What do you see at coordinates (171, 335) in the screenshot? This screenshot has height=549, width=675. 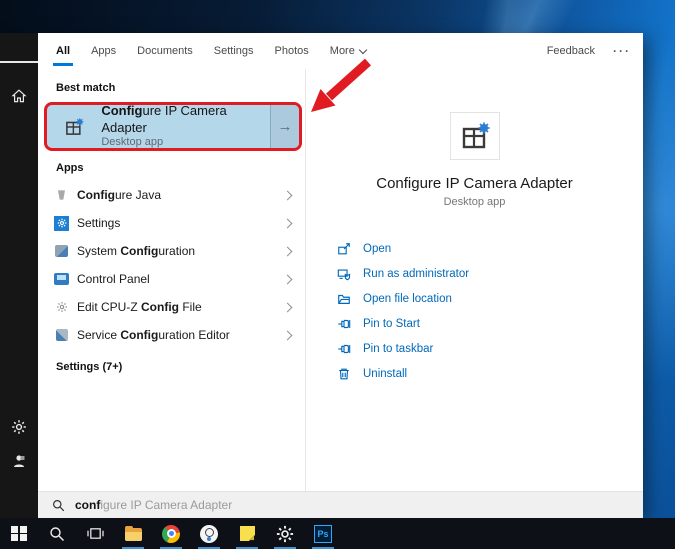 I see `list-item-service-configuration-editor: Service Configuration Editor` at bounding box center [171, 335].